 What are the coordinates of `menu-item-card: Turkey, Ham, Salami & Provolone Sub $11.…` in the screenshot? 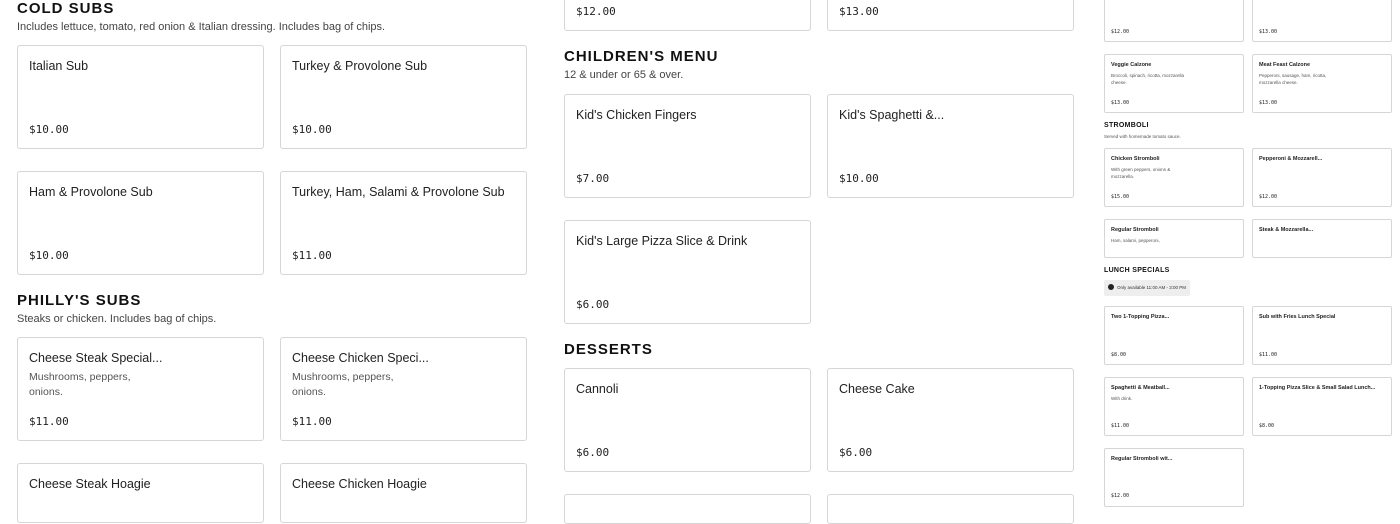 It's located at (403, 223).